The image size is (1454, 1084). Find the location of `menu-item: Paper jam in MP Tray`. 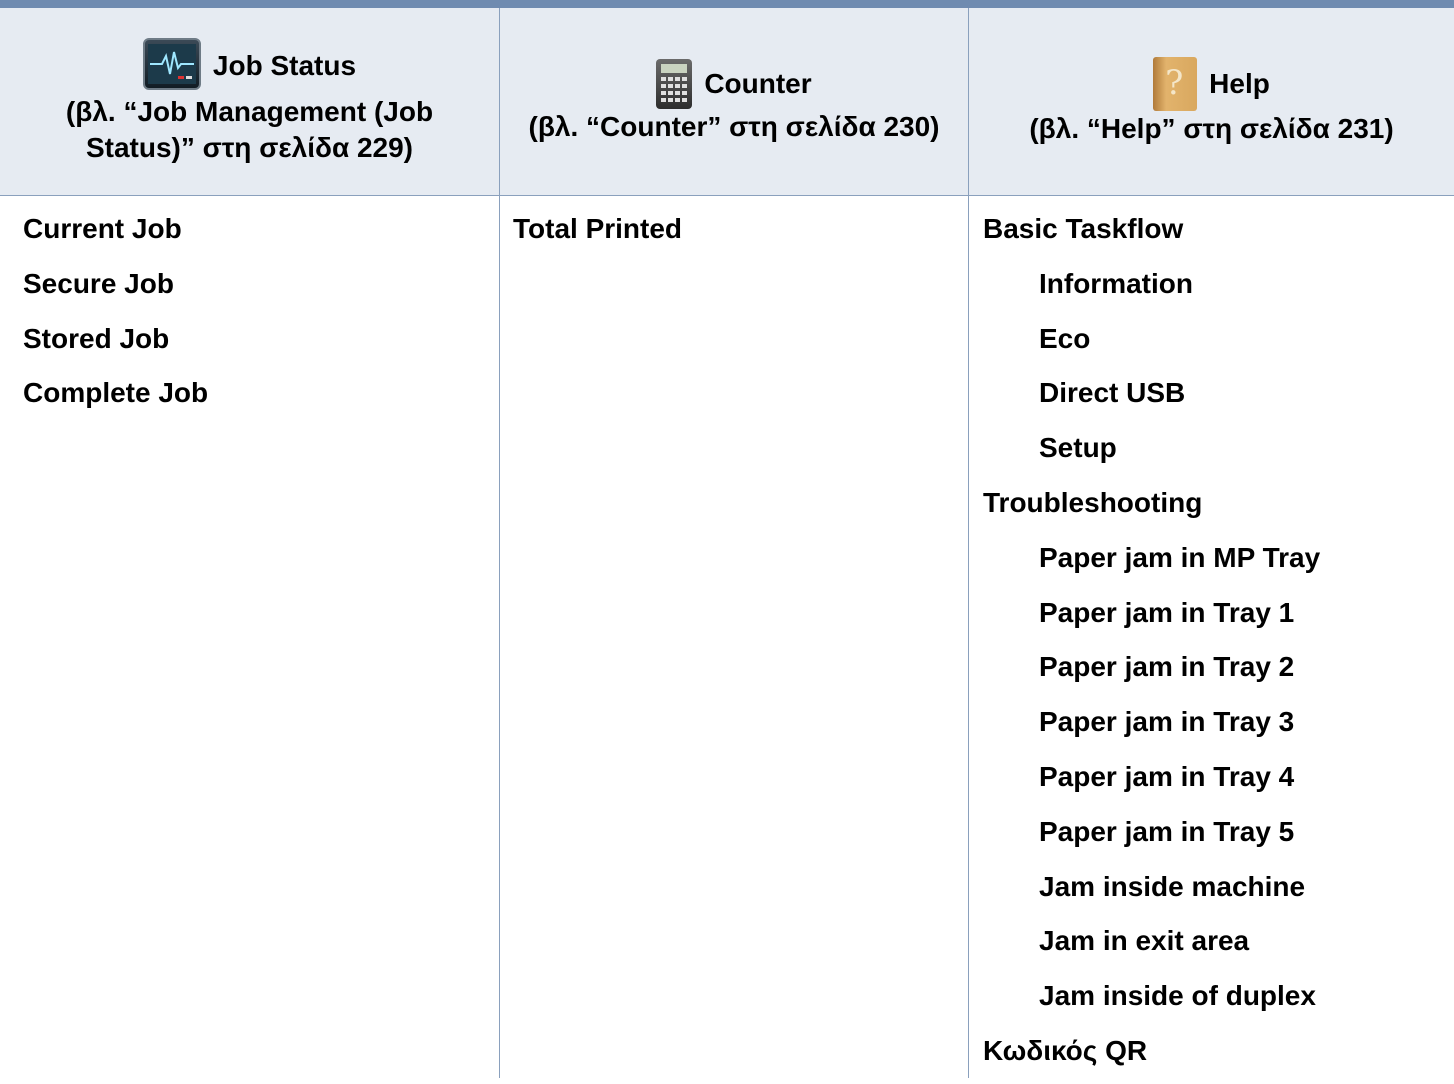

menu-item: Paper jam in MP Tray is located at coordinates (1180, 557).